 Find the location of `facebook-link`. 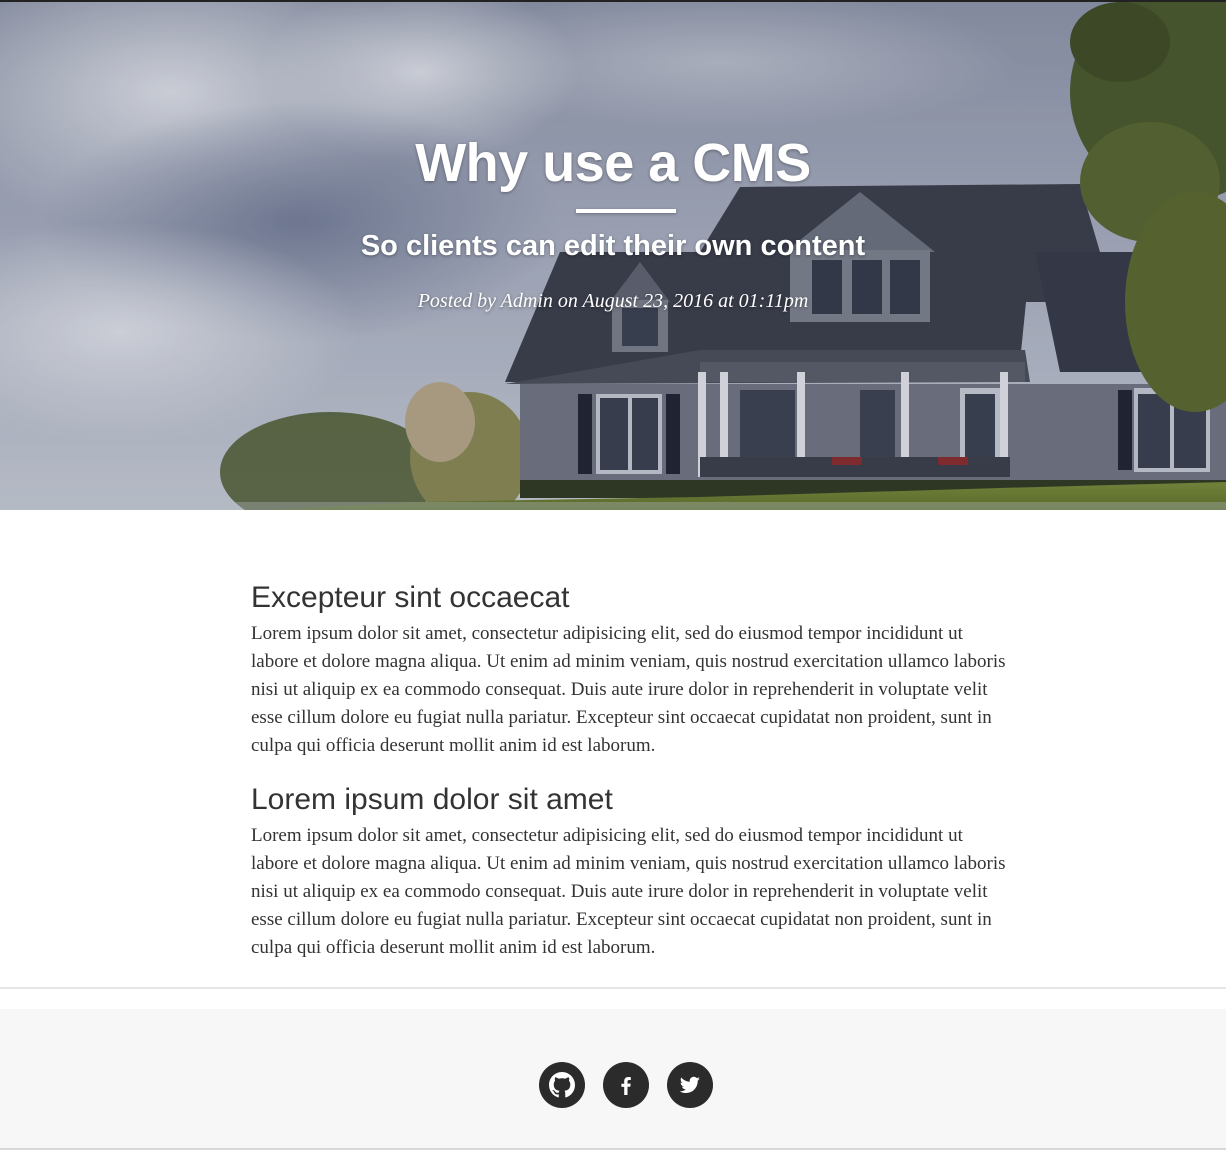

facebook-link is located at coordinates (626, 1085).